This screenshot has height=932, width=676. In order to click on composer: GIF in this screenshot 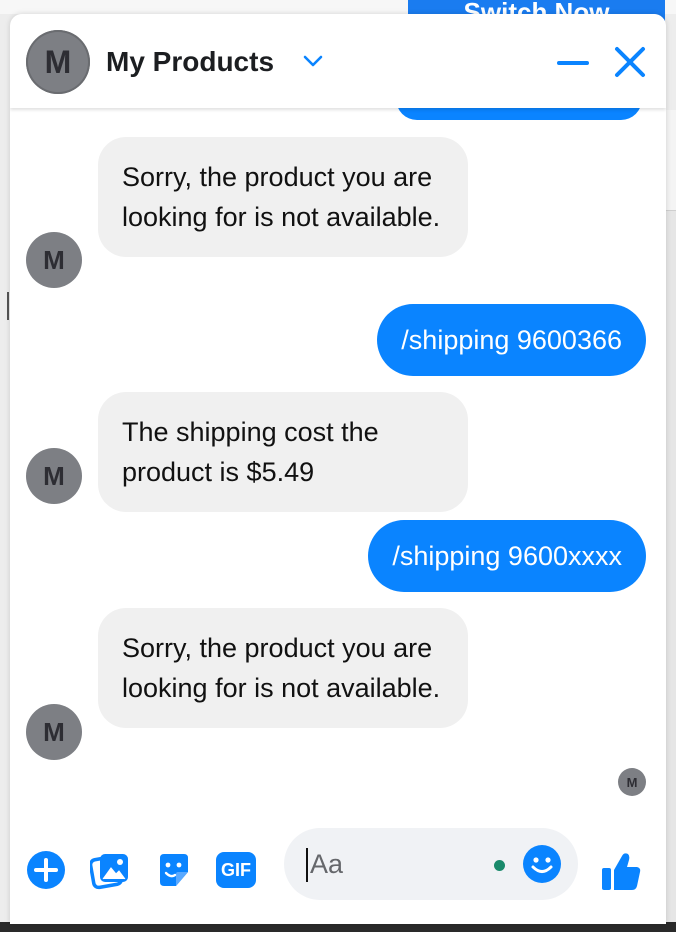, I will do `click(338, 867)`.